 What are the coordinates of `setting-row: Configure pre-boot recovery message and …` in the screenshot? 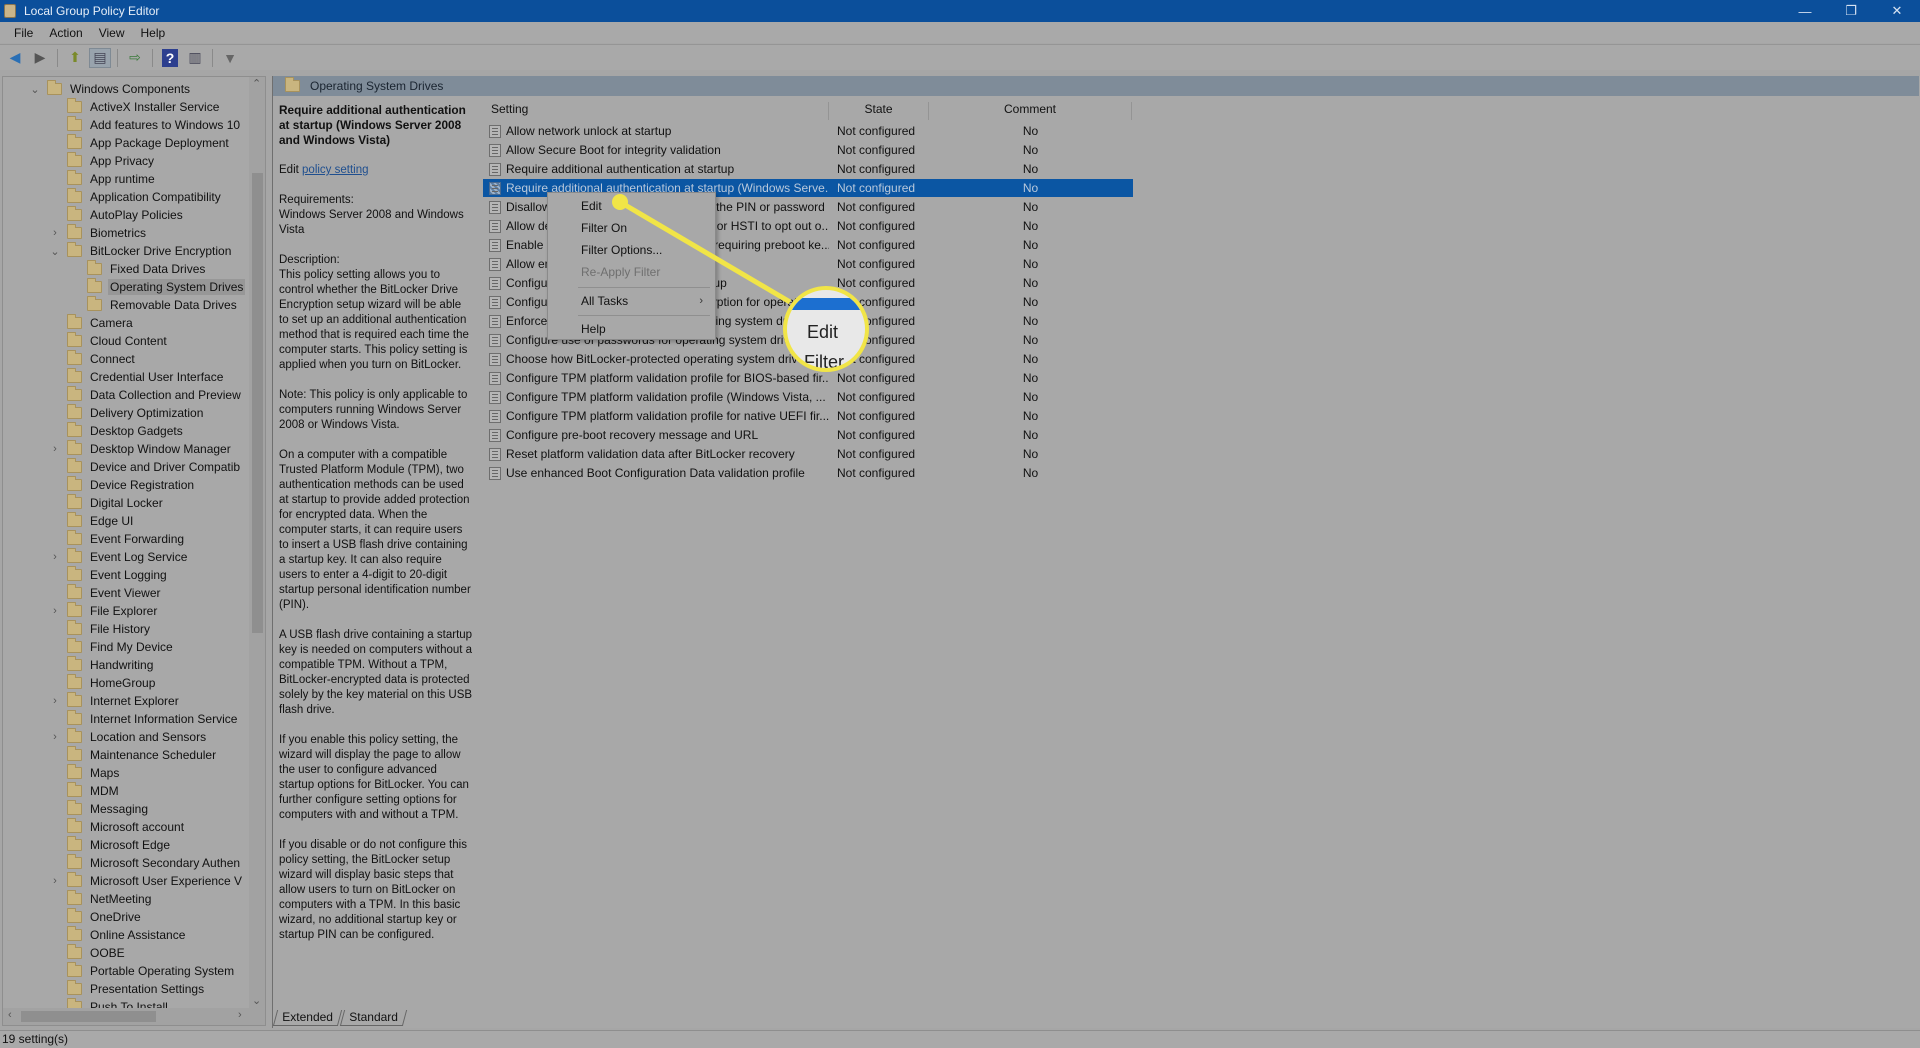 It's located at (808, 435).